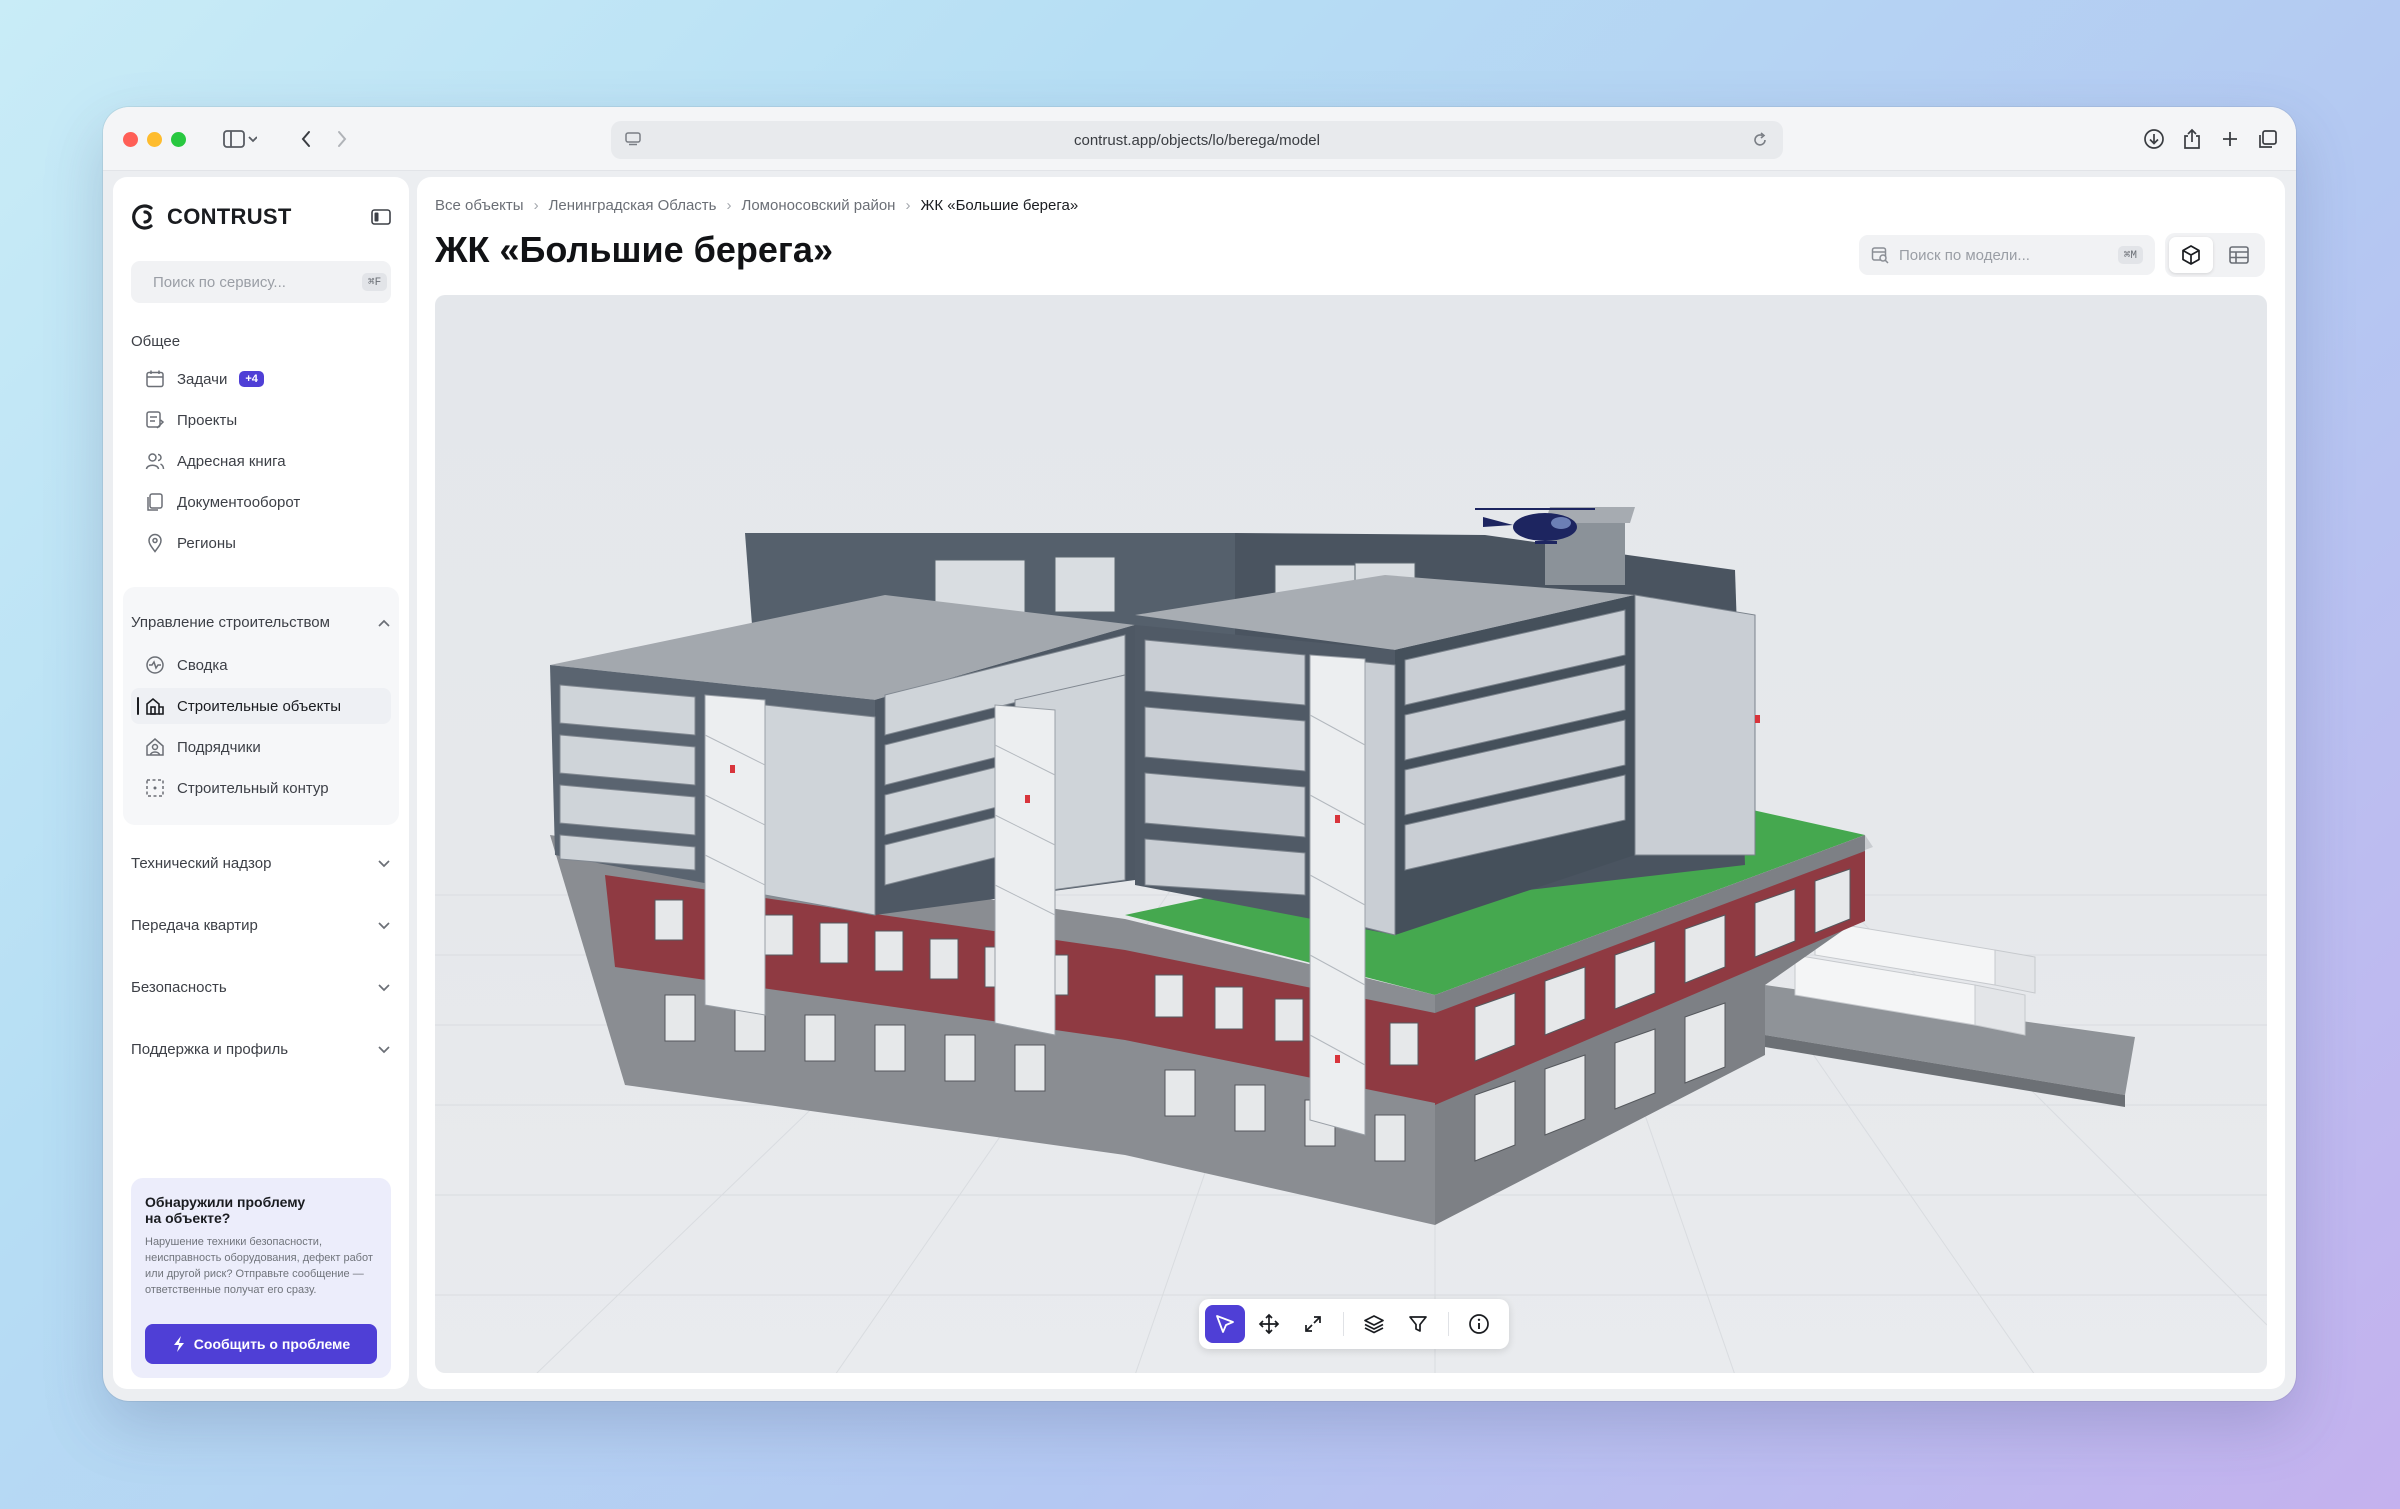  I want to click on download-icon, so click(2154, 139).